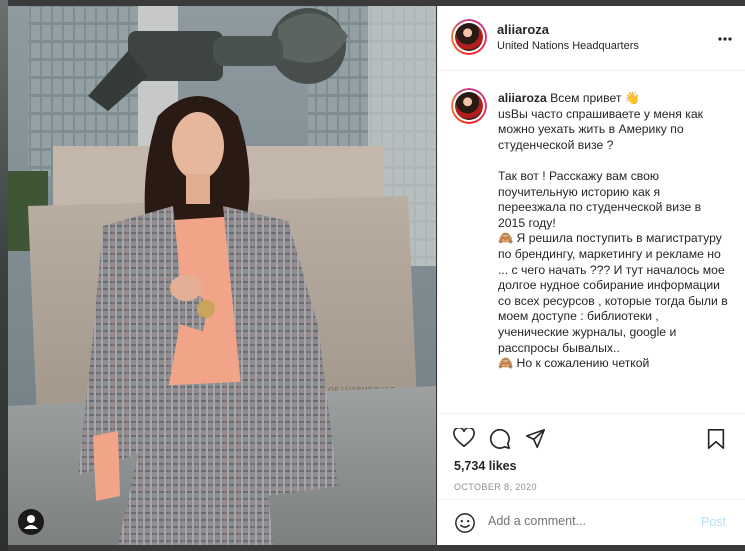 The height and width of the screenshot is (551, 745). I want to click on user-tag-button, so click(31, 522).